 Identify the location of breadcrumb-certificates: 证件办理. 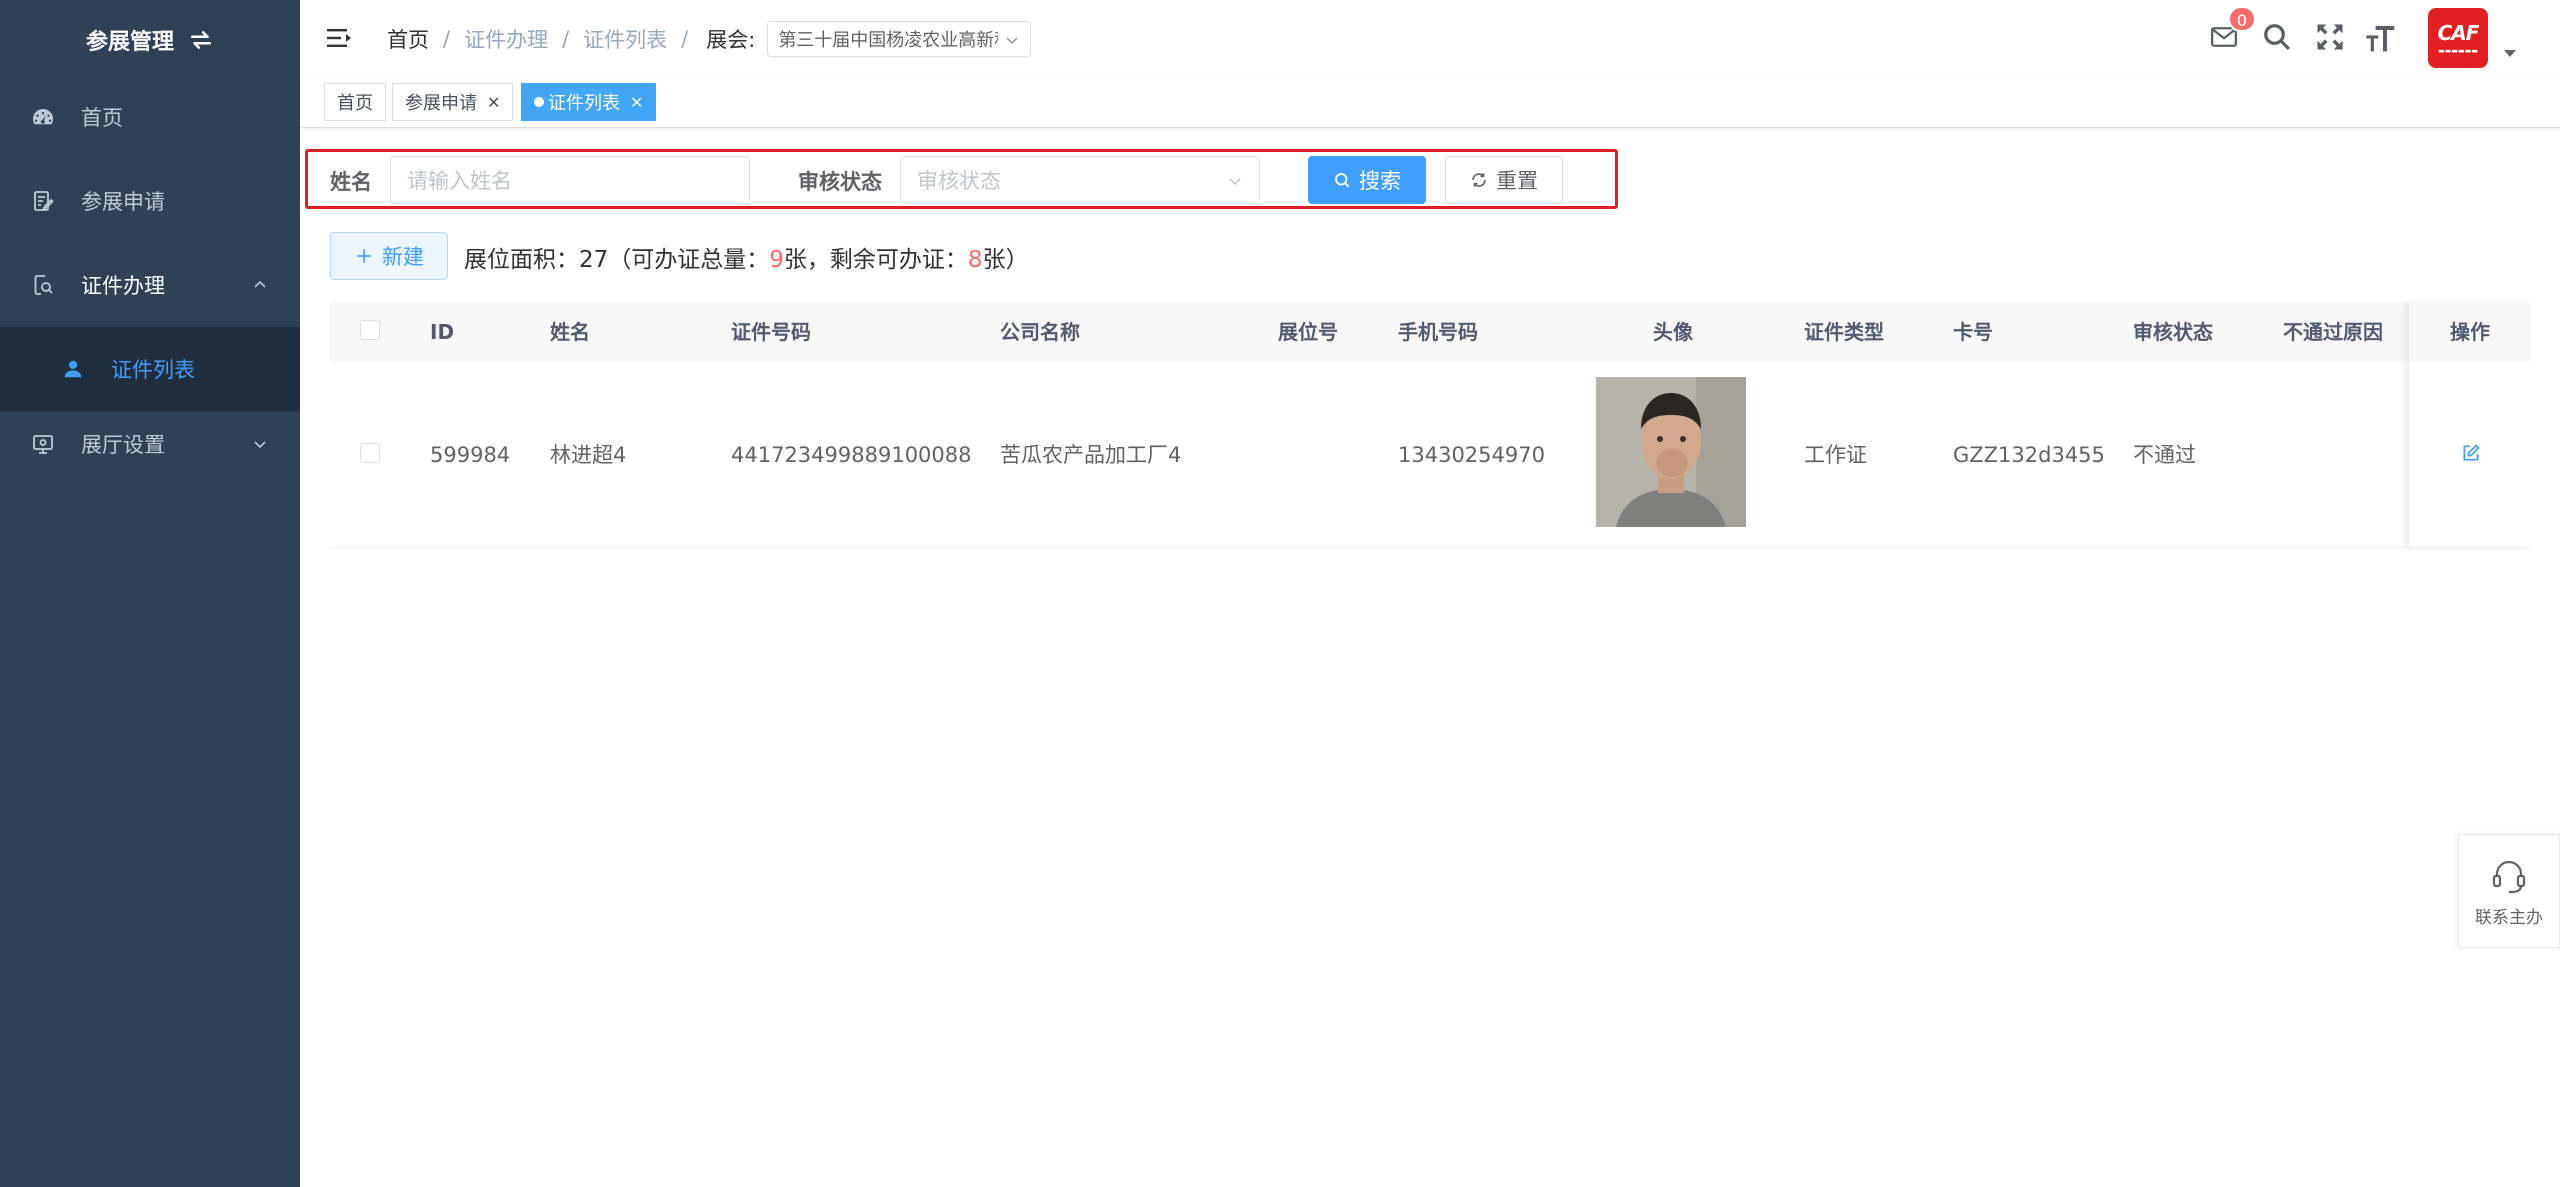
(506, 39).